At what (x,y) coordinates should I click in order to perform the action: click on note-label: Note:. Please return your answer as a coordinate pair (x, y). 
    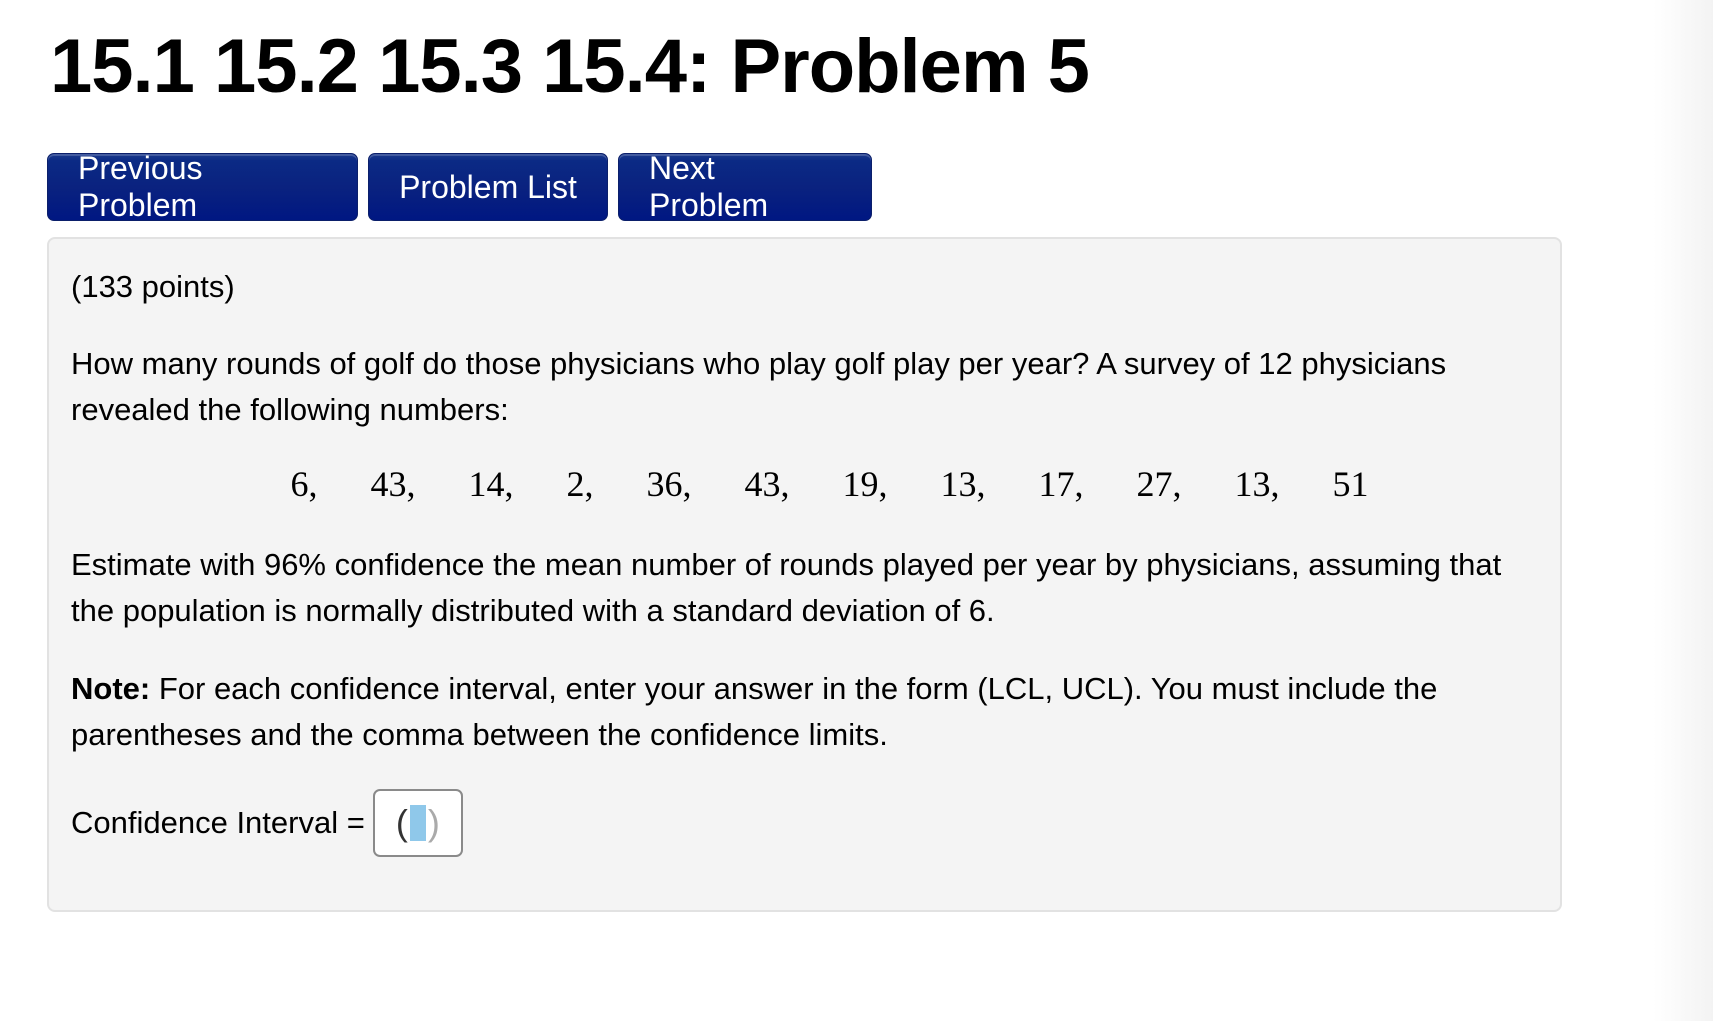
    Looking at the image, I should click on (111, 688).